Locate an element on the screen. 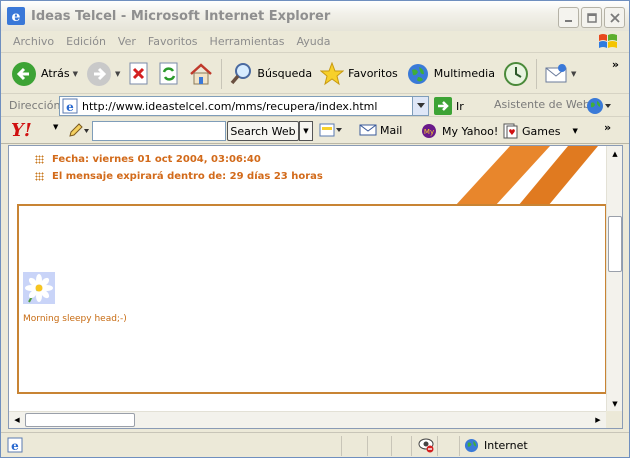 This screenshot has height=458, width=630. scroll-left-button: ◀ is located at coordinates (17, 420).